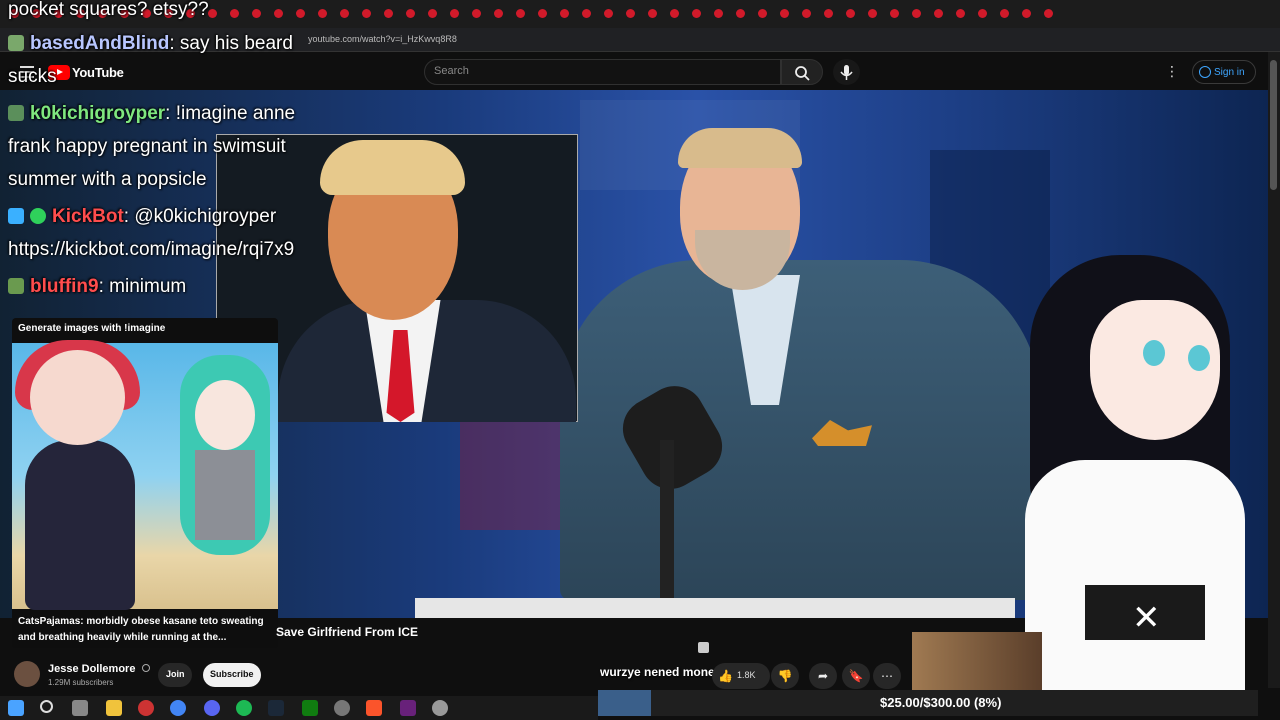  Describe the element at coordinates (230, 113) in the screenshot. I see `chat-text: : !imagine anne` at that location.